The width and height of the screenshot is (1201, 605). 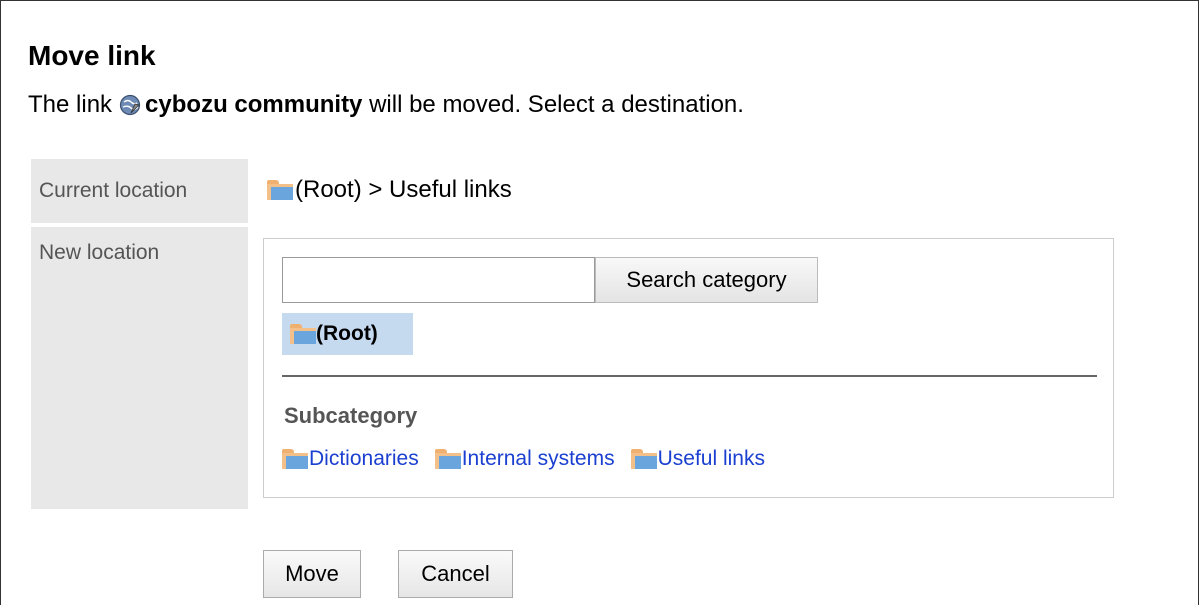 I want to click on current-location-path: (Root) > Useful links, so click(x=403, y=189).